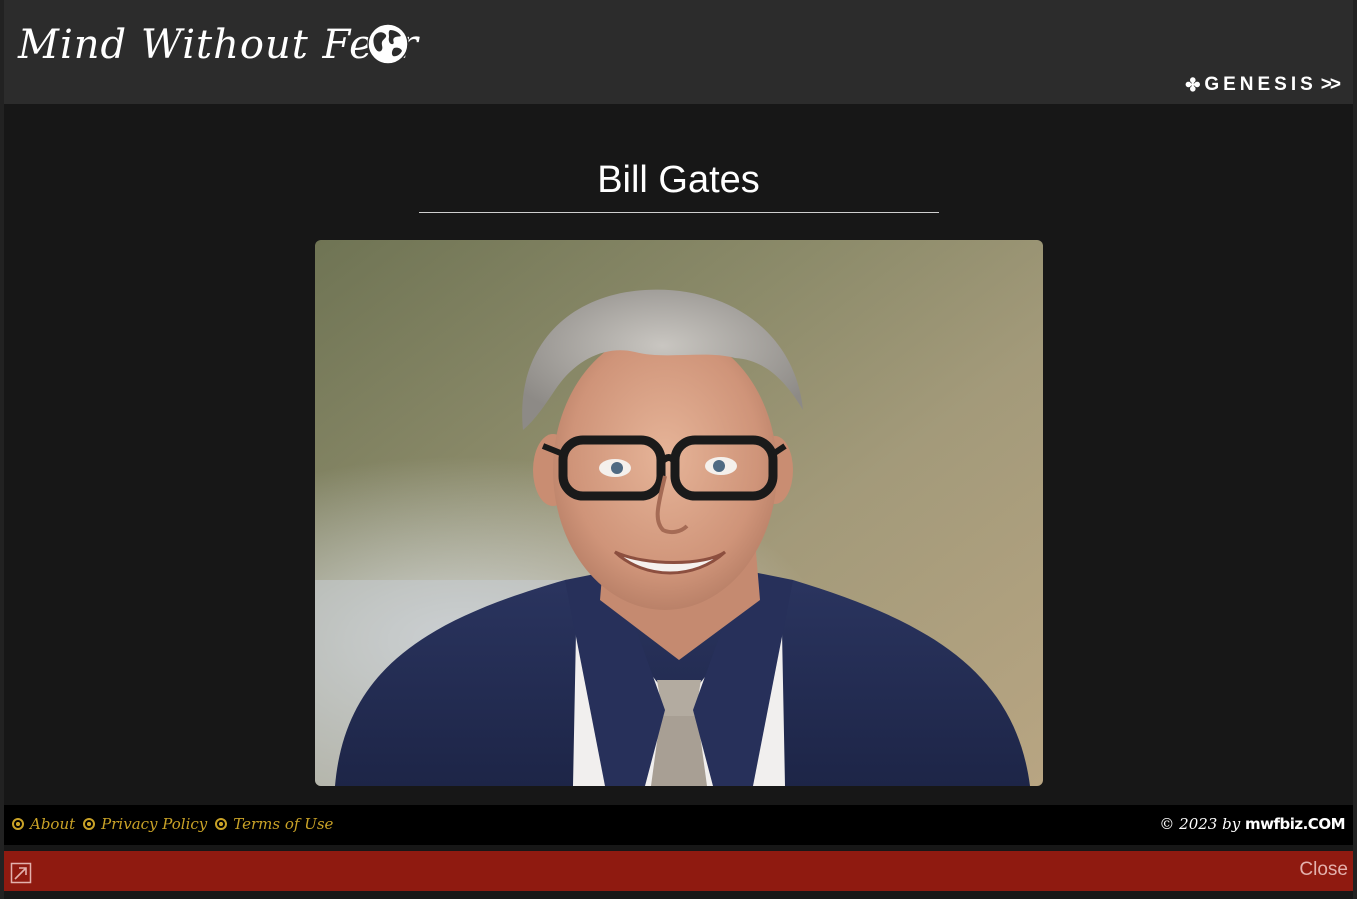  Describe the element at coordinates (678, 180) in the screenshot. I see `page-title: Bill Gates` at that location.